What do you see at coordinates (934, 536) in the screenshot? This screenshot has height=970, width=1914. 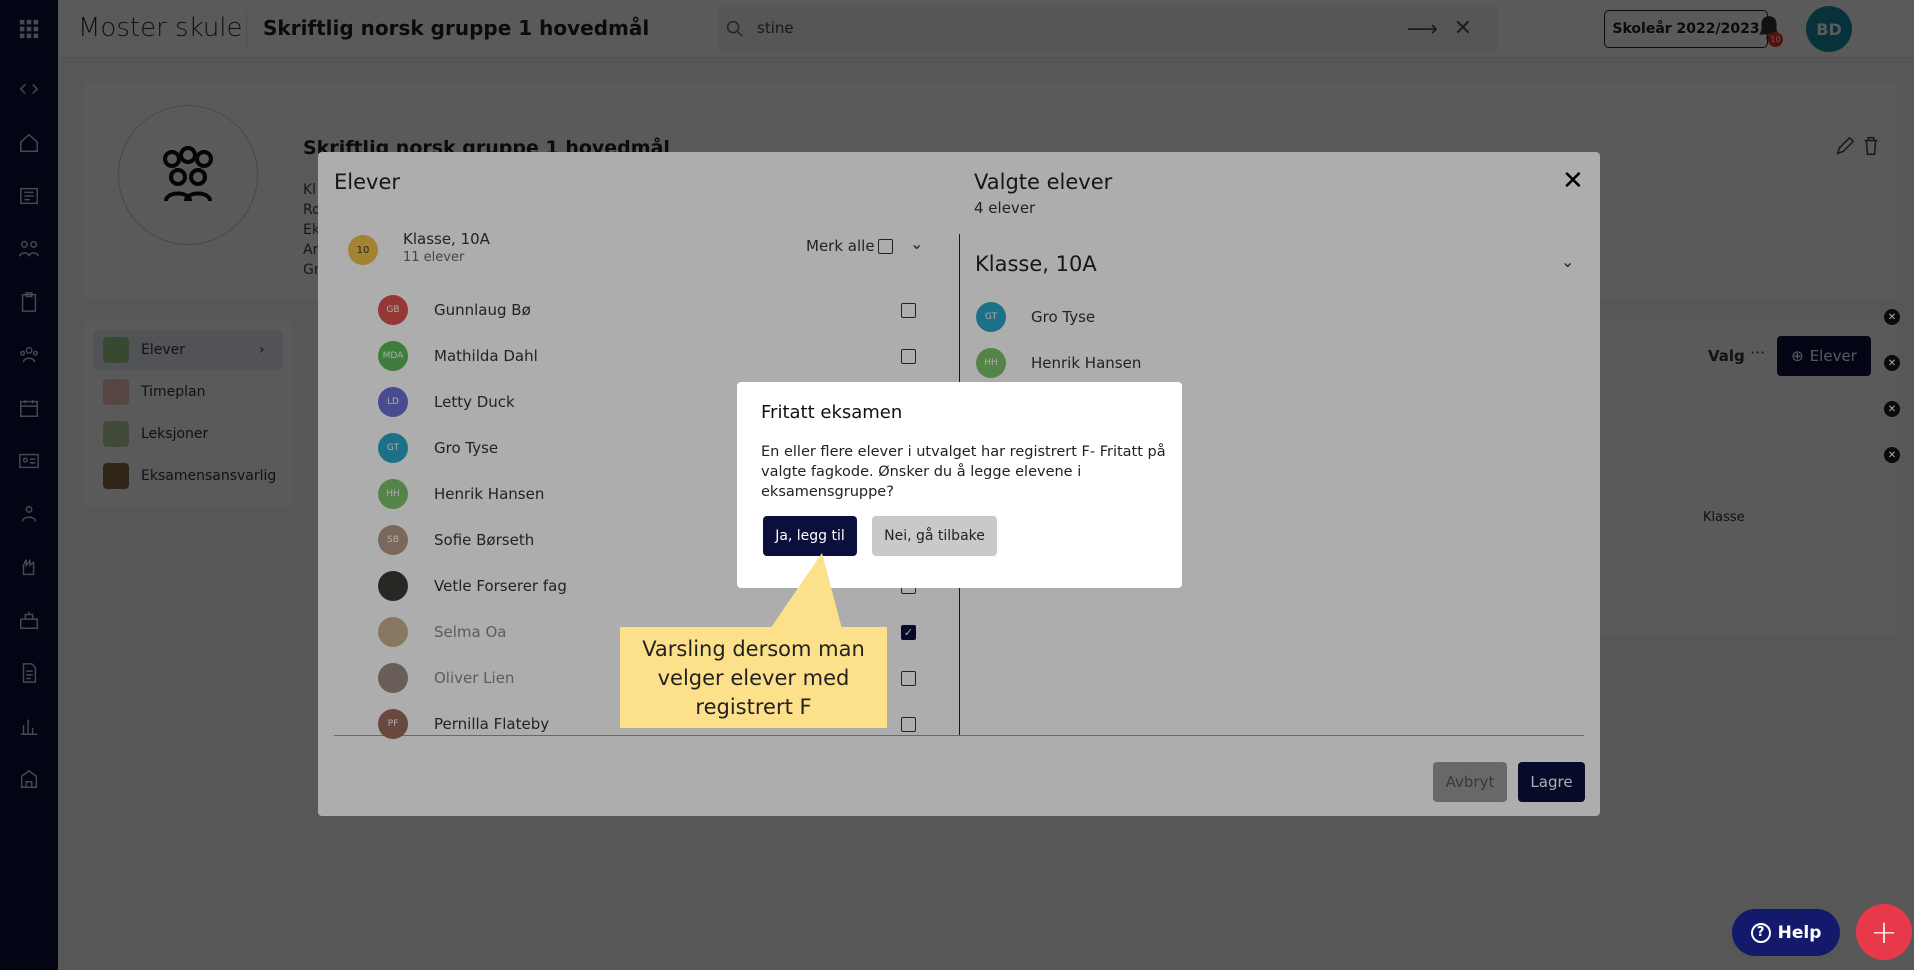 I see `go-back-button: Nei, gå tilbake` at bounding box center [934, 536].